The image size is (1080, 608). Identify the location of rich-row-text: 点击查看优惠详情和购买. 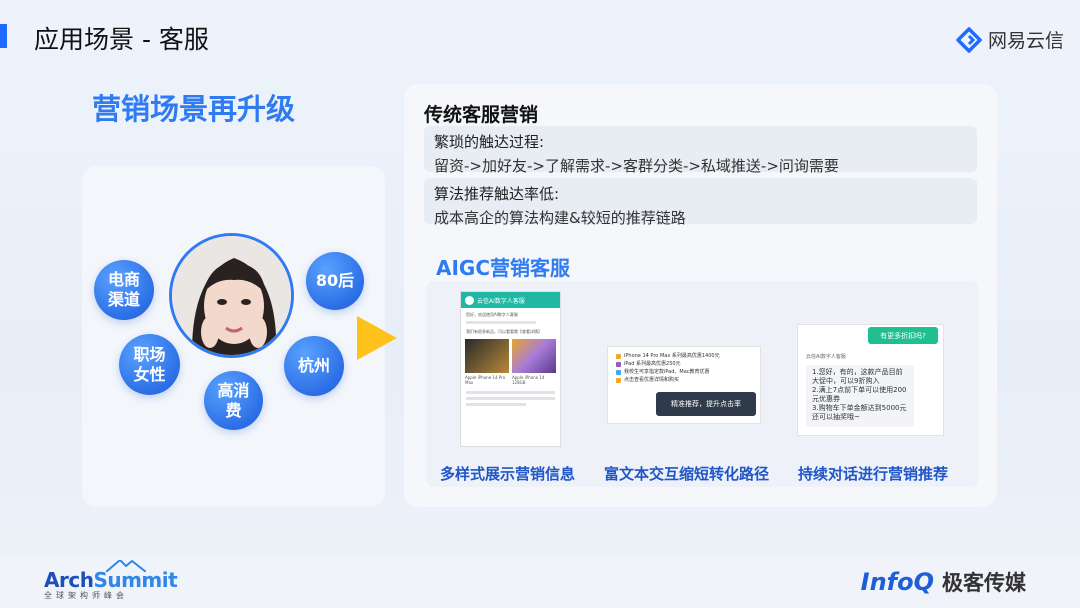
(652, 380).